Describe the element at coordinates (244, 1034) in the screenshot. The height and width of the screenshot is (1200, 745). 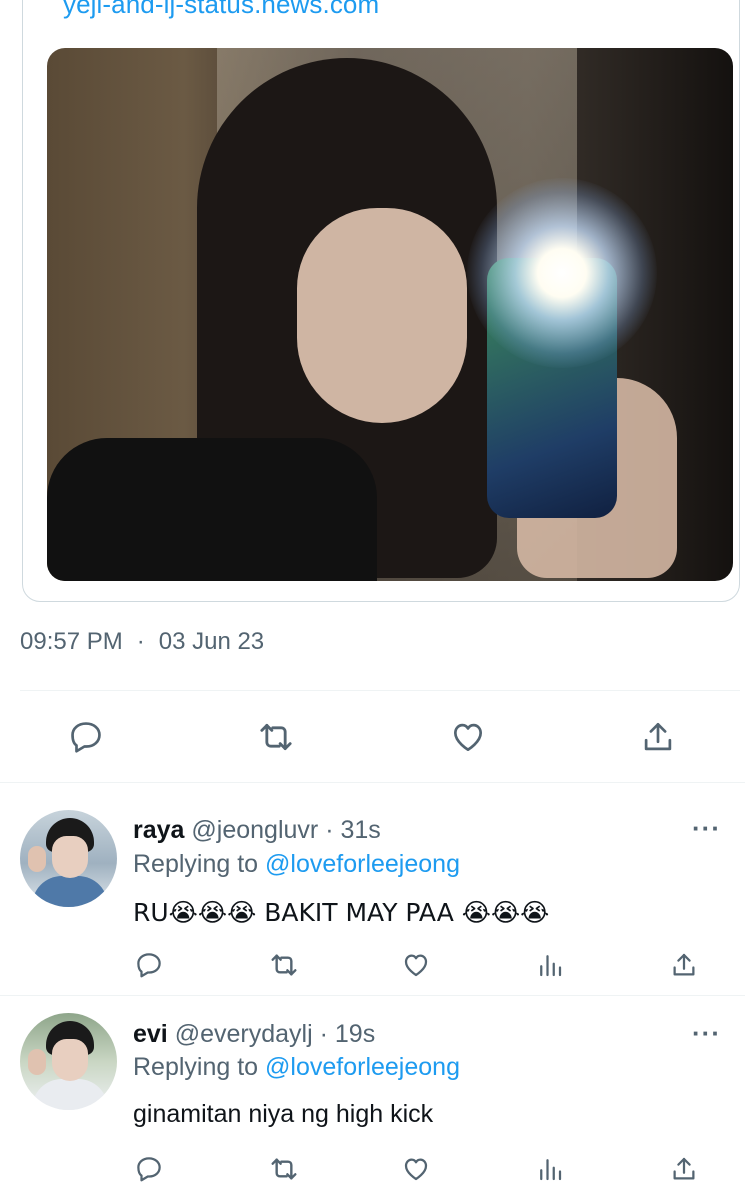
I see `reply-author-handle: @everydaylj` at that location.